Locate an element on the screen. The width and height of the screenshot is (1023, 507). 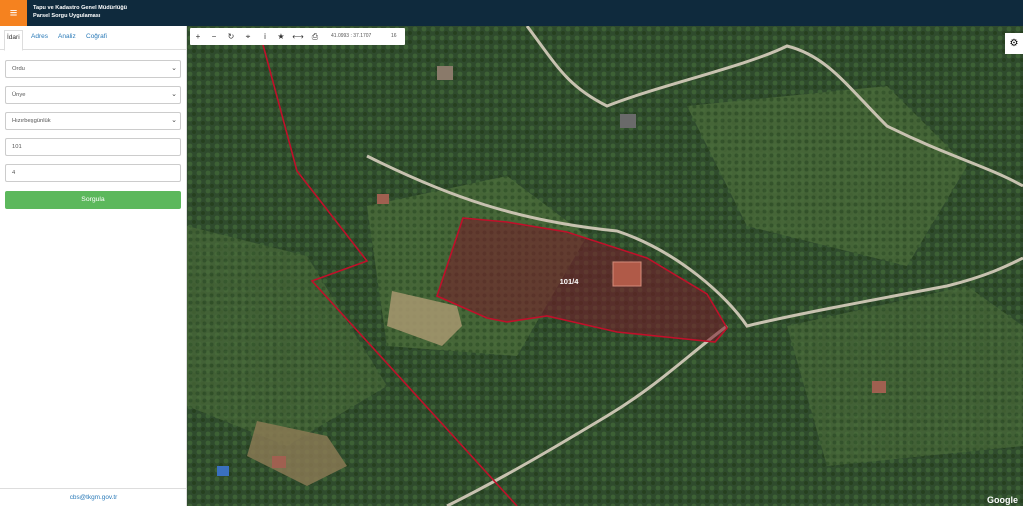
google-attribution: Google is located at coordinates (1002, 500).